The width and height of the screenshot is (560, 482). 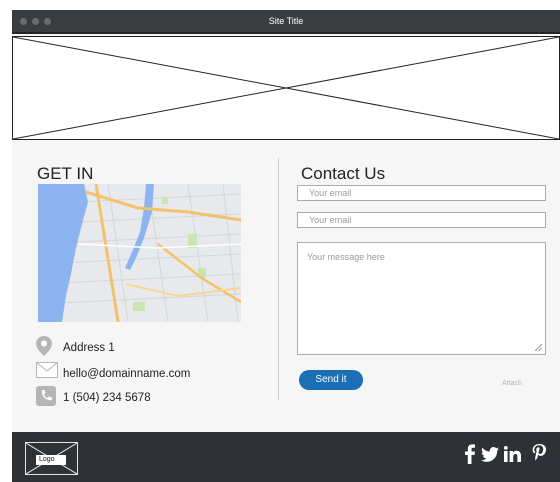 What do you see at coordinates (538, 347) in the screenshot?
I see `resize-handle-icon` at bounding box center [538, 347].